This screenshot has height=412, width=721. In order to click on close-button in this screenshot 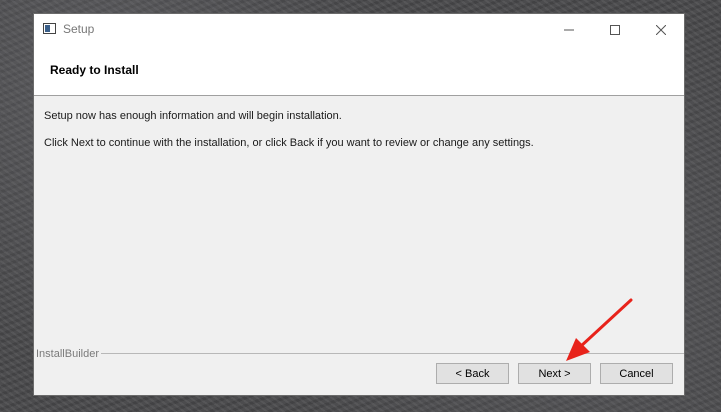, I will do `click(661, 29)`.